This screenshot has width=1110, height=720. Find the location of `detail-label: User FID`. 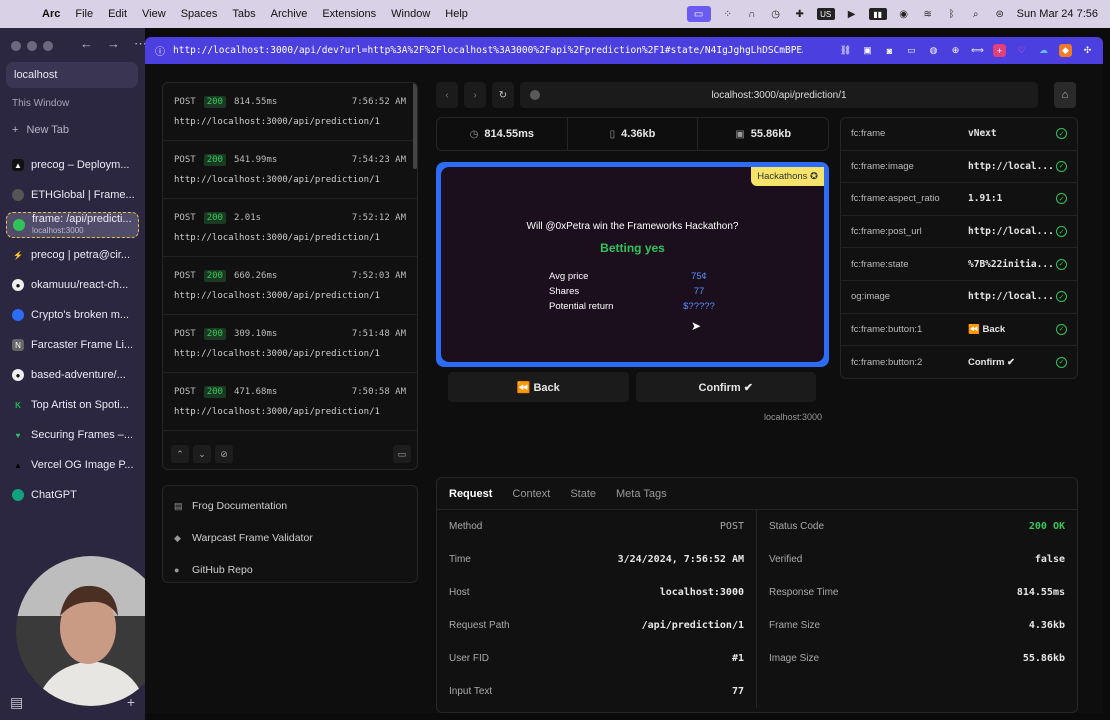

detail-label: User FID is located at coordinates (469, 658).